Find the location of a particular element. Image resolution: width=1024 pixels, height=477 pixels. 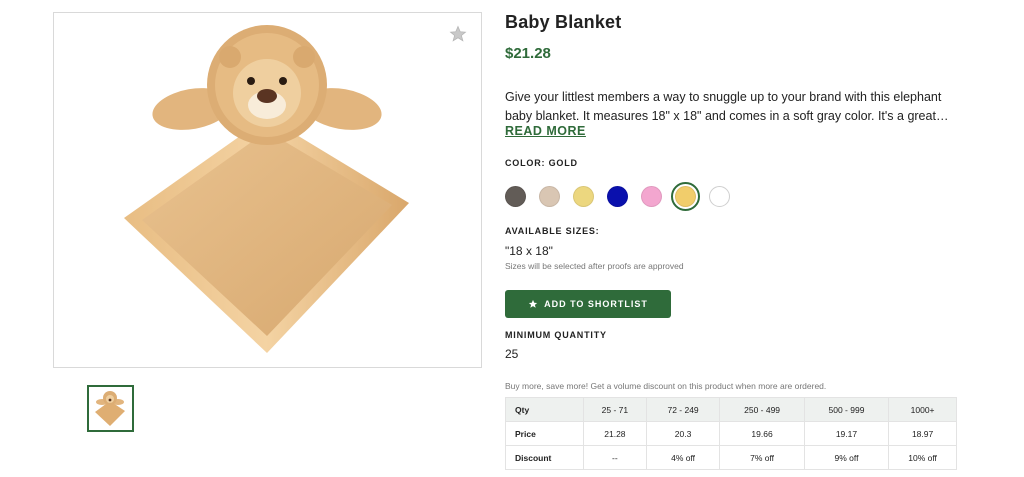

table-header-cell: 500 - 999 is located at coordinates (846, 409).